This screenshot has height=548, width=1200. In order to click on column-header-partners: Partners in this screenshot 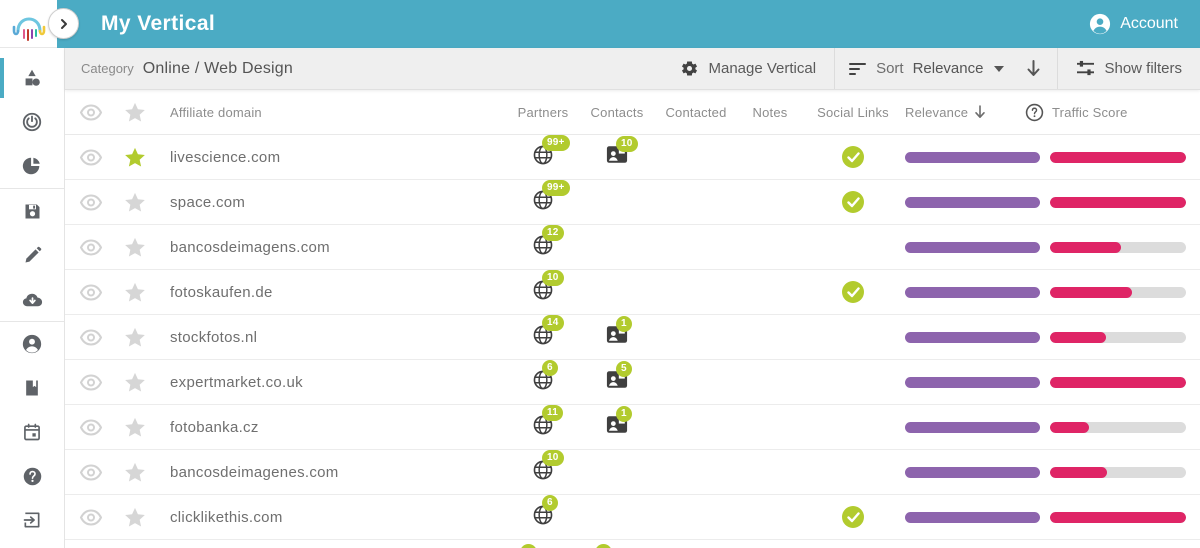, I will do `click(543, 112)`.